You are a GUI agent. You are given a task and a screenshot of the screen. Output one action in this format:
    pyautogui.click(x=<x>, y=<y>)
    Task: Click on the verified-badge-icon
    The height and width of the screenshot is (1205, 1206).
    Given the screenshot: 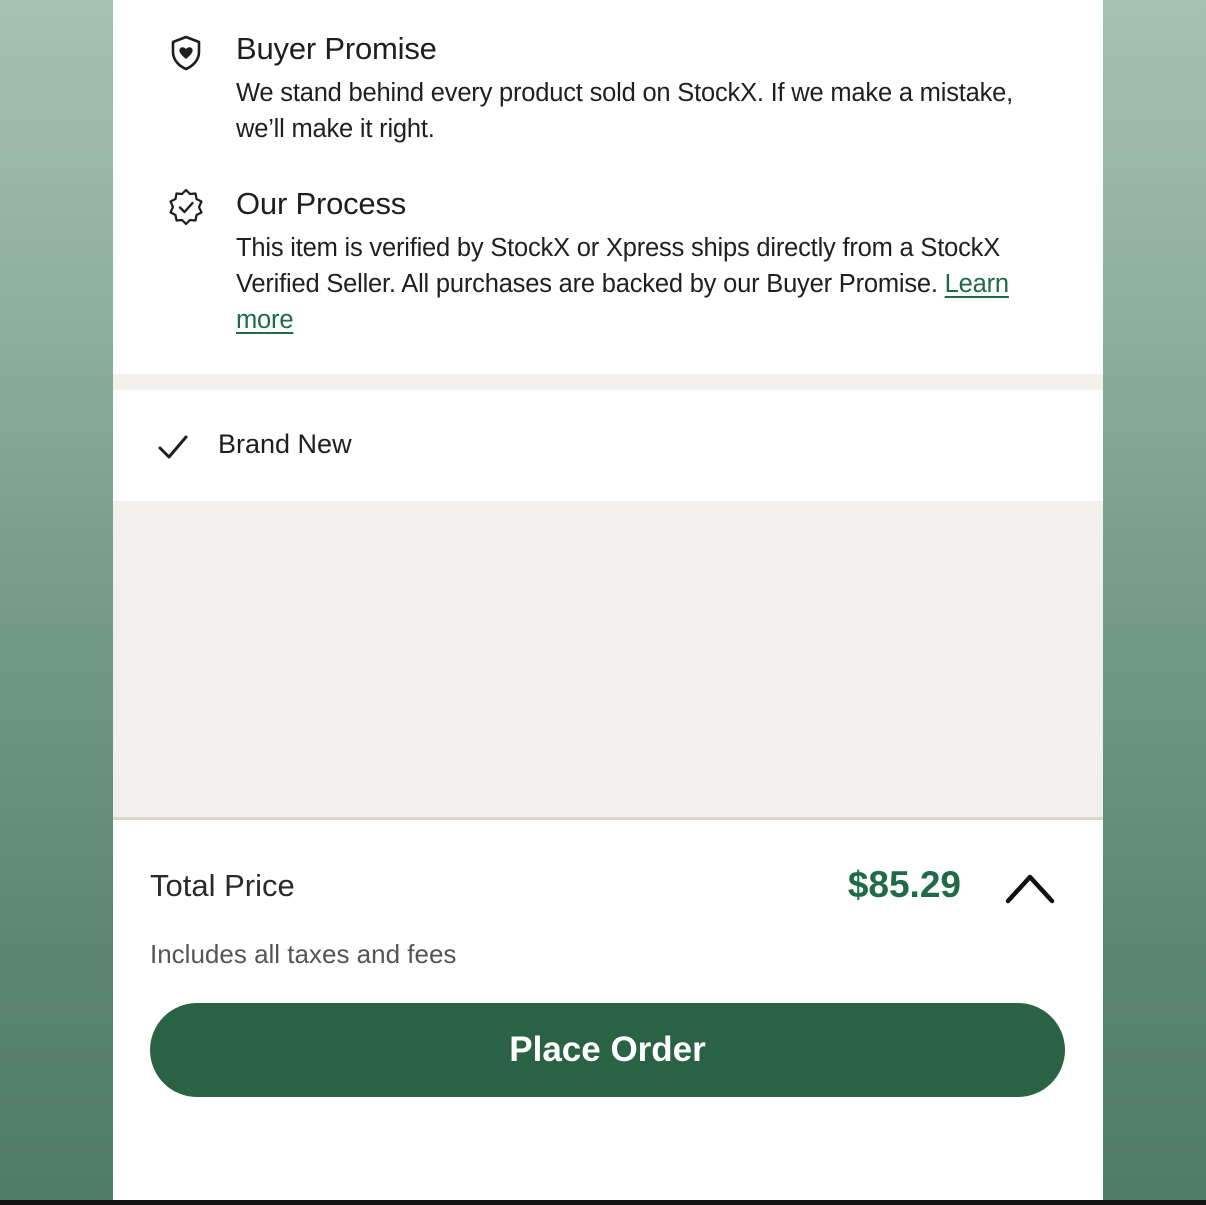 What is the action you would take?
    pyautogui.click(x=186, y=207)
    